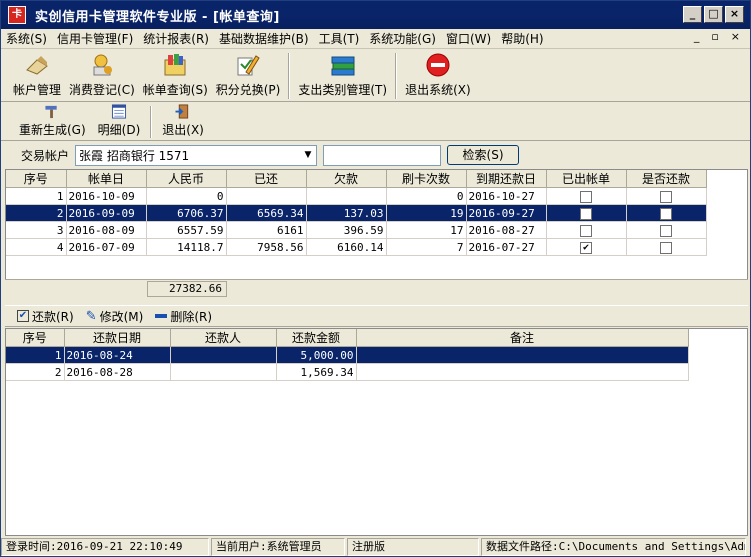  I want to click on books-icon, so click(343, 66).